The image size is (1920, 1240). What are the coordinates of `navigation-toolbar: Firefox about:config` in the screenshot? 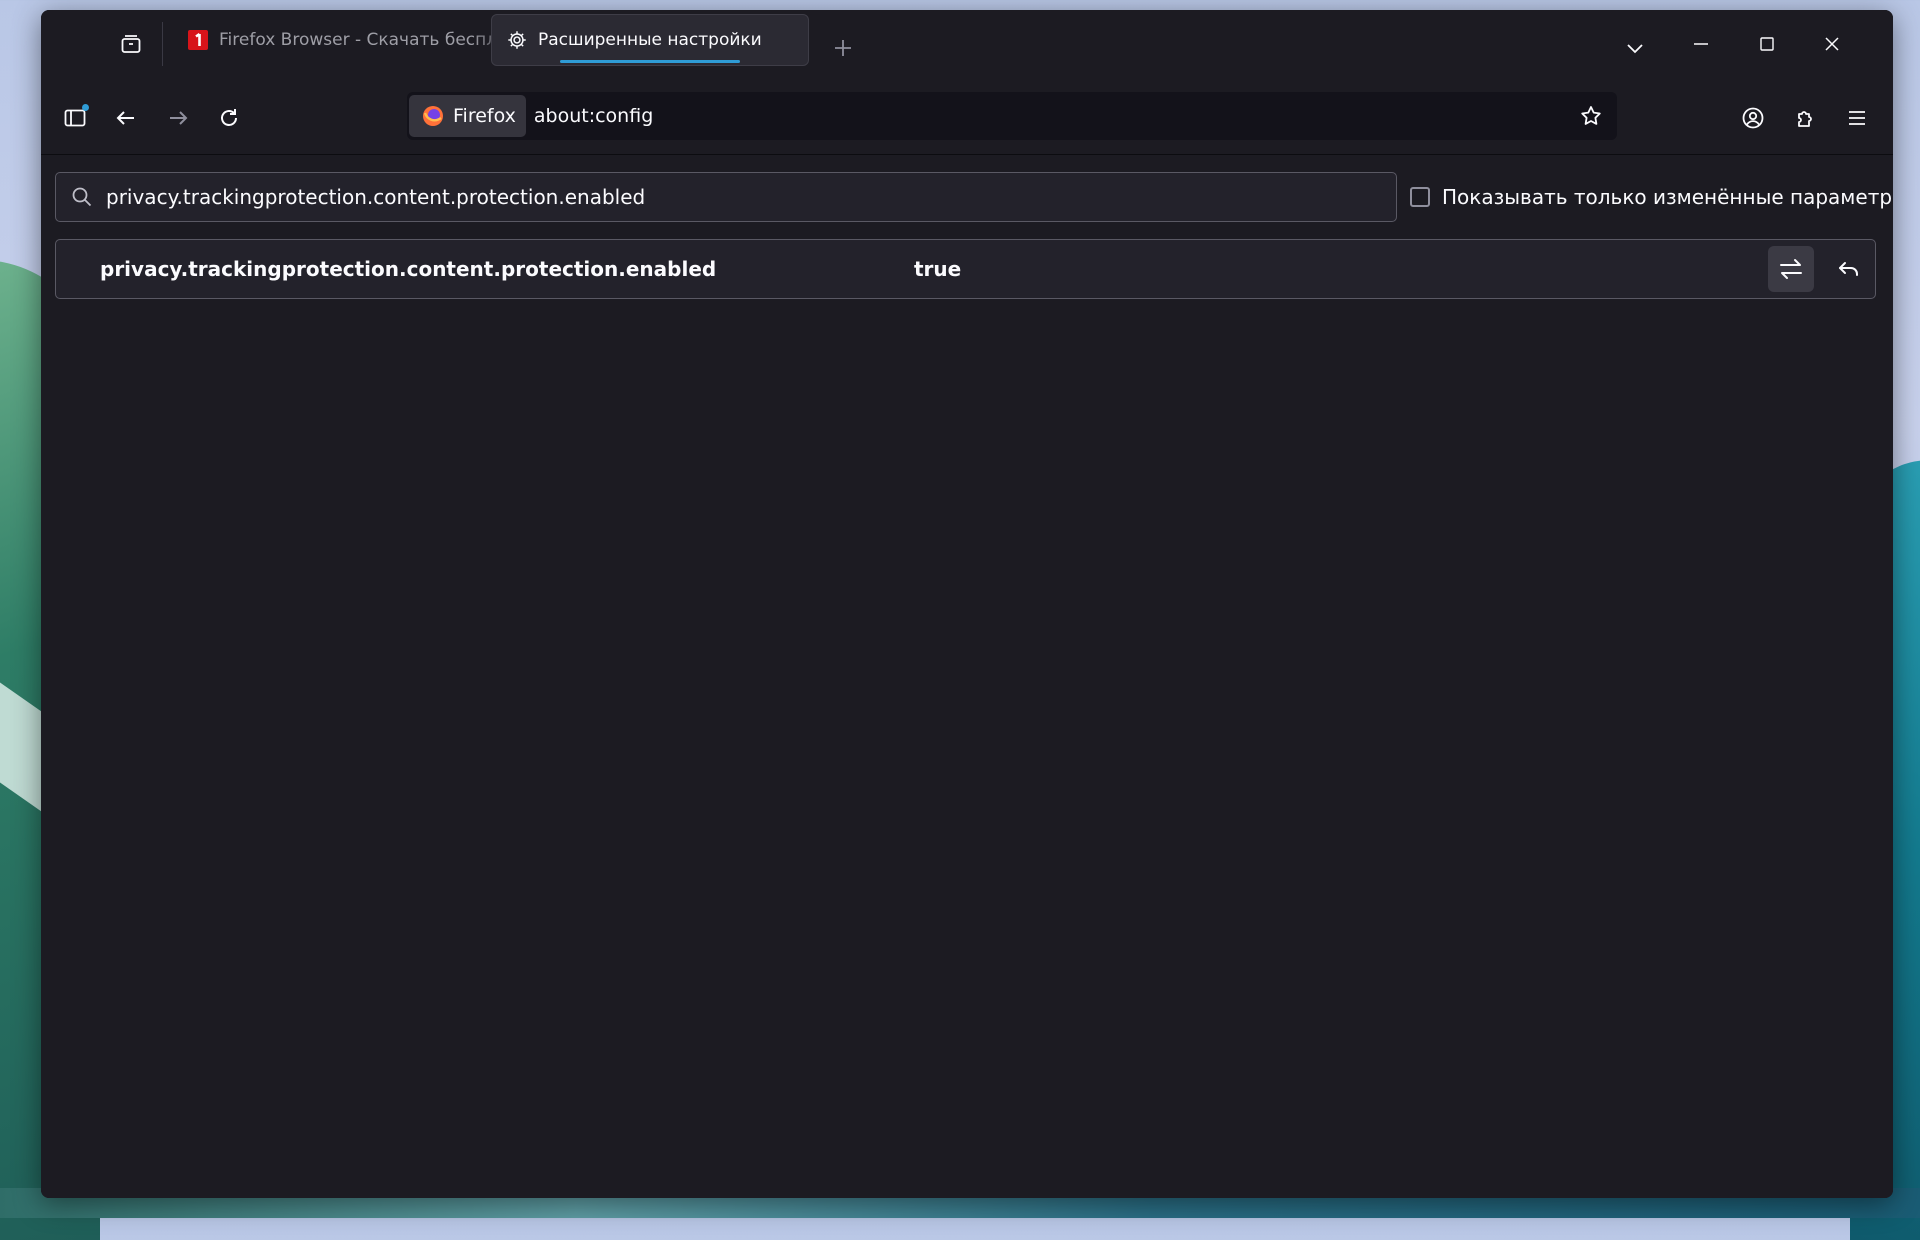 It's located at (967, 118).